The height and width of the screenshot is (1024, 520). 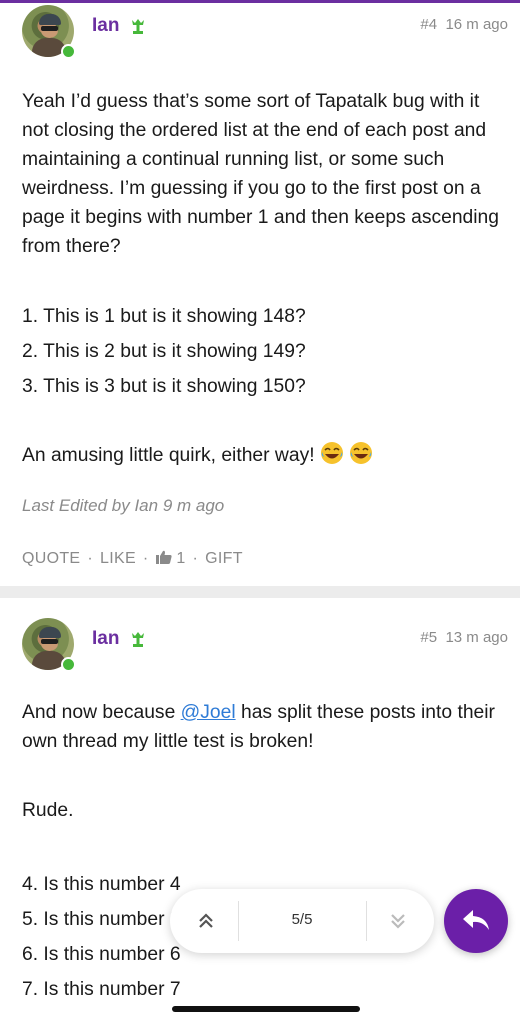 What do you see at coordinates (181, 558) in the screenshot?
I see `like-count: 1` at bounding box center [181, 558].